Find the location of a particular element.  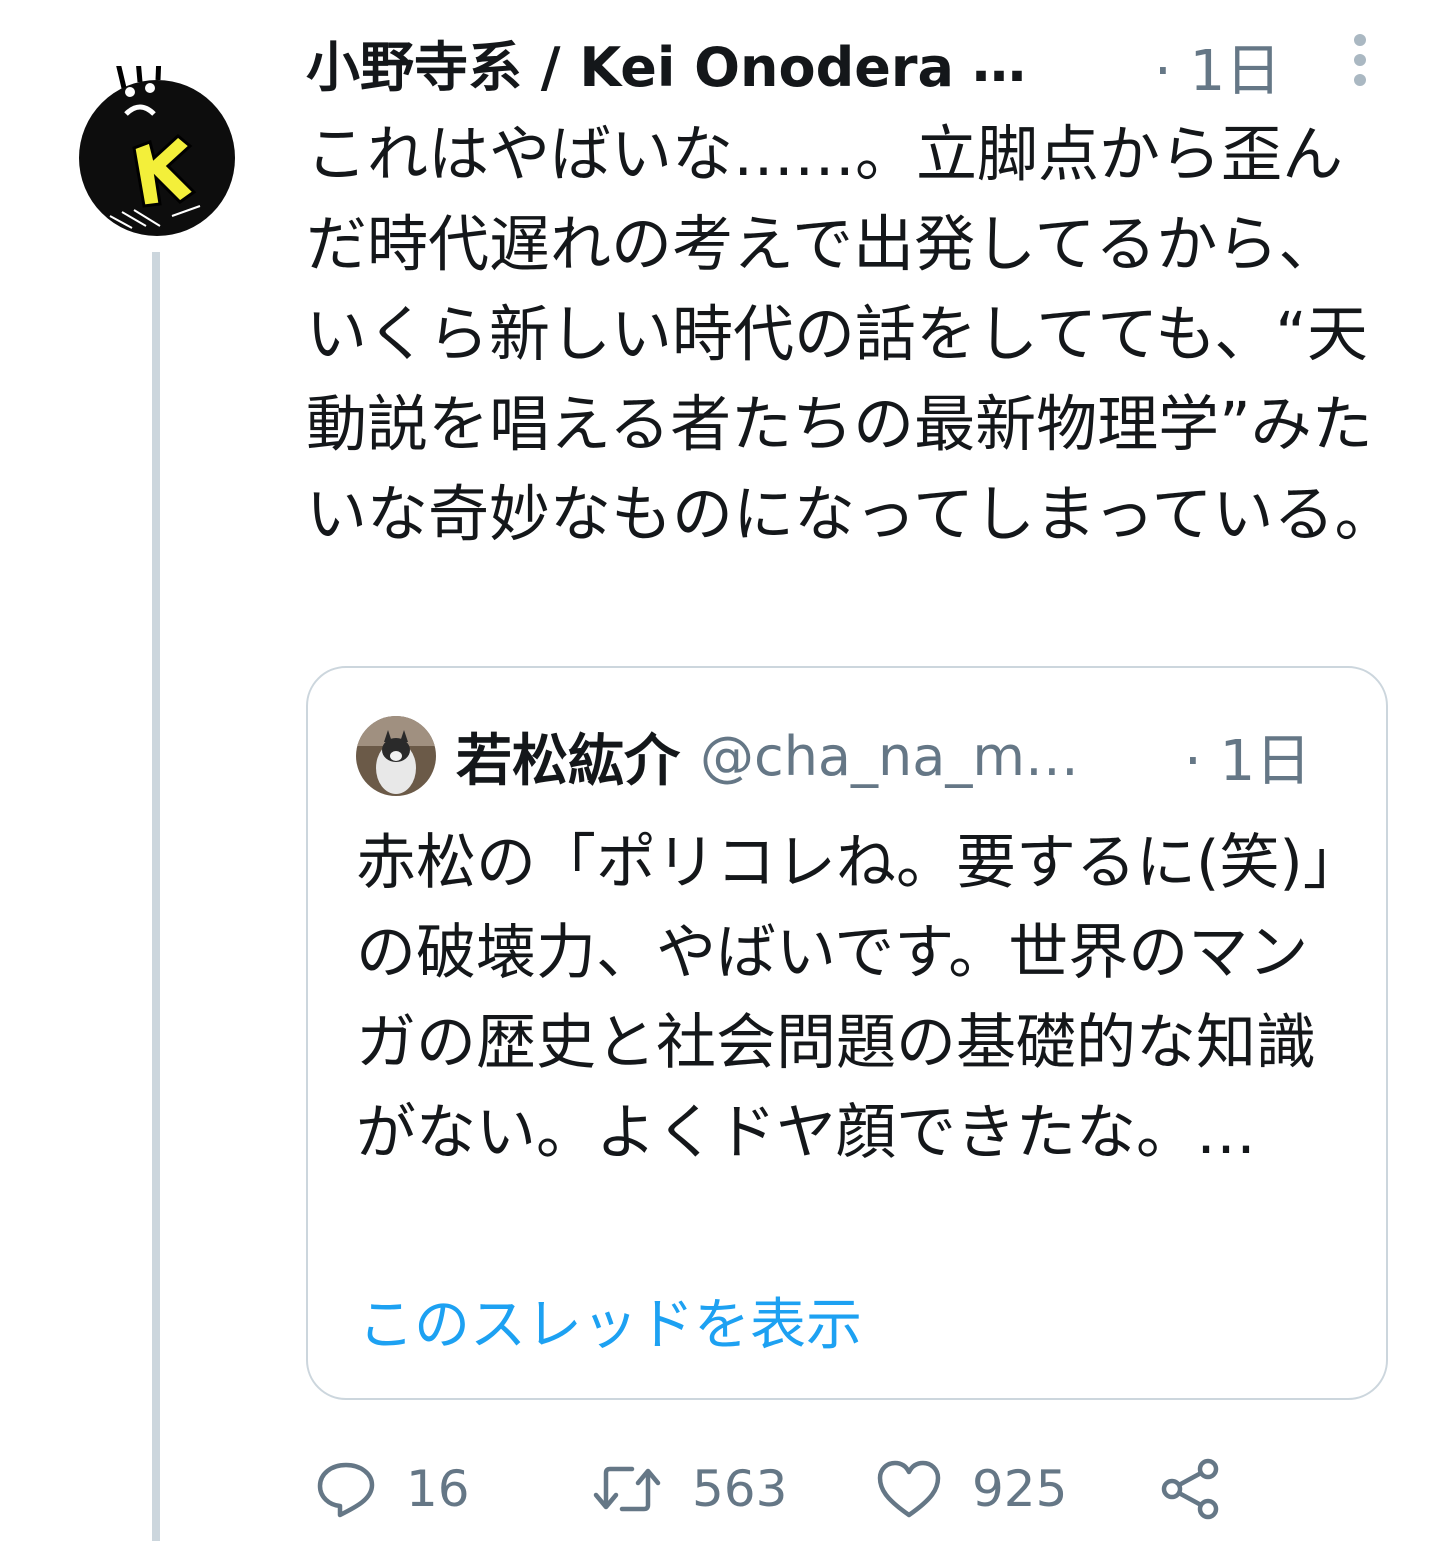

author-display-name: 小野寺系 / Kei Onodera is located at coordinates (630, 62).